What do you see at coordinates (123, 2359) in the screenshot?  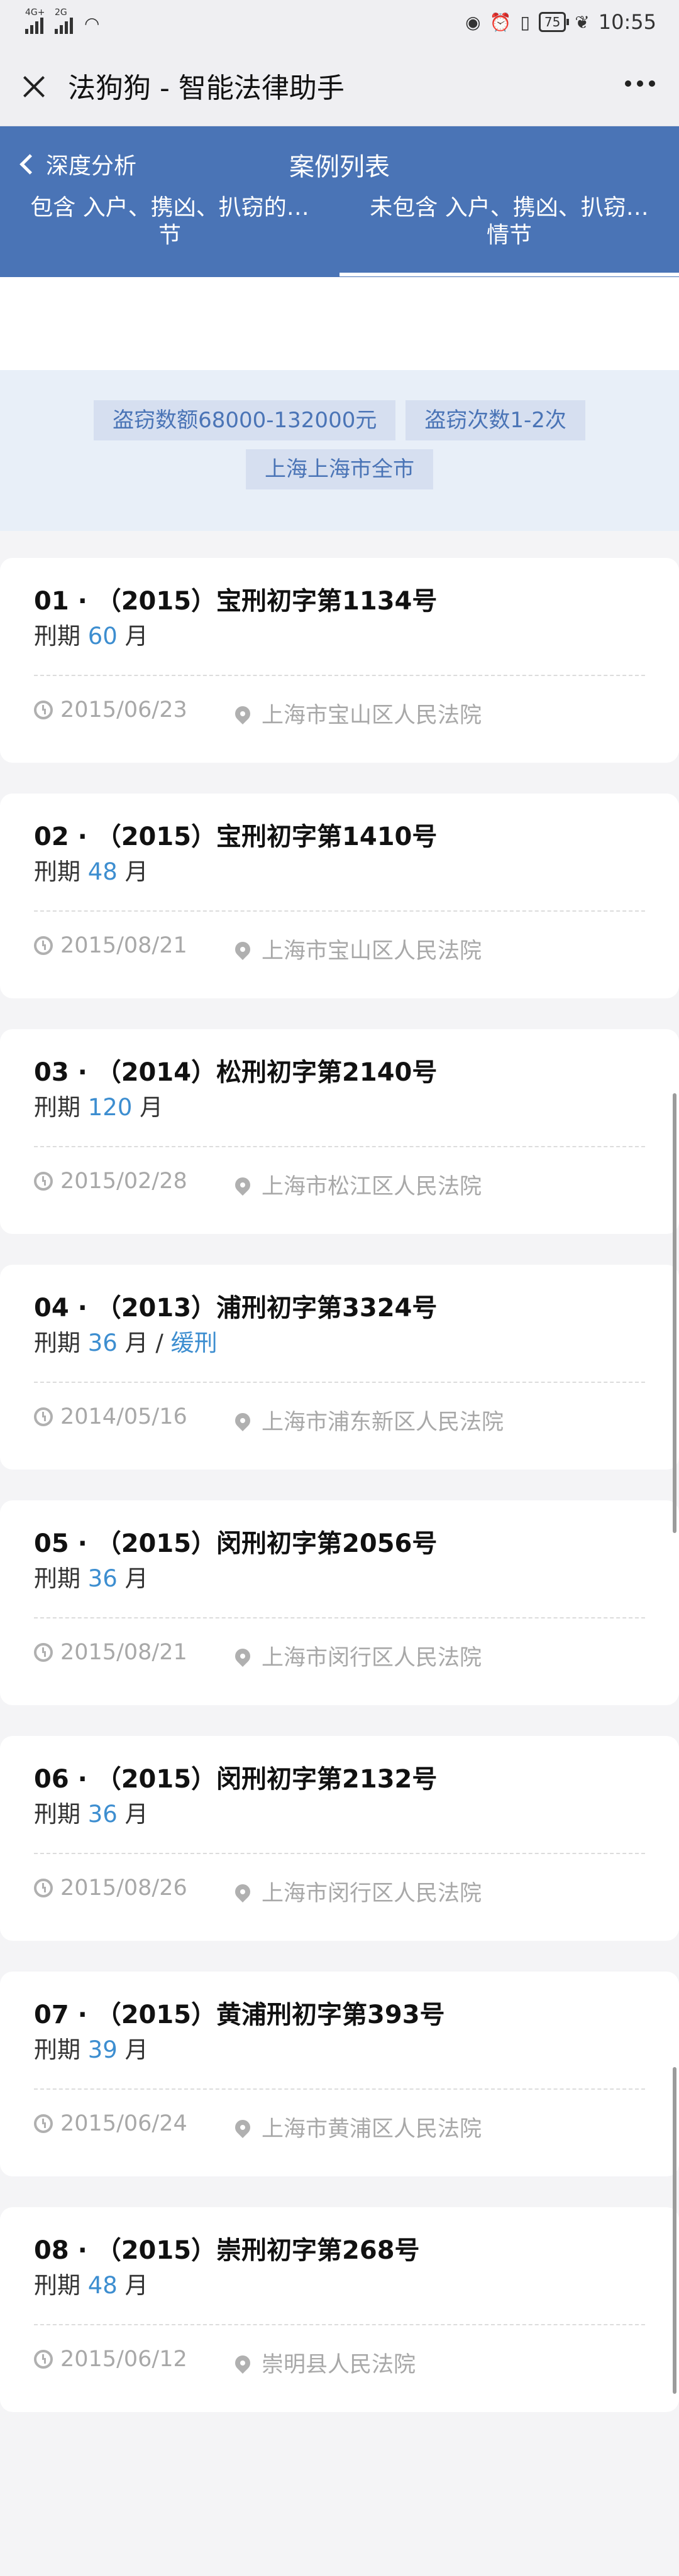 I see `date-value: 2015/06/12` at bounding box center [123, 2359].